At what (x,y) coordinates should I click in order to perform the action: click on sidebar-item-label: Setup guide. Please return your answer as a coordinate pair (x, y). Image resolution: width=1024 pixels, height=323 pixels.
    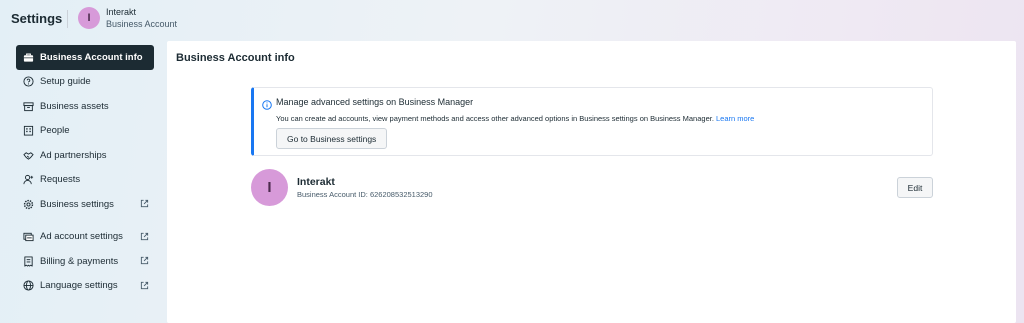
    Looking at the image, I should click on (65, 82).